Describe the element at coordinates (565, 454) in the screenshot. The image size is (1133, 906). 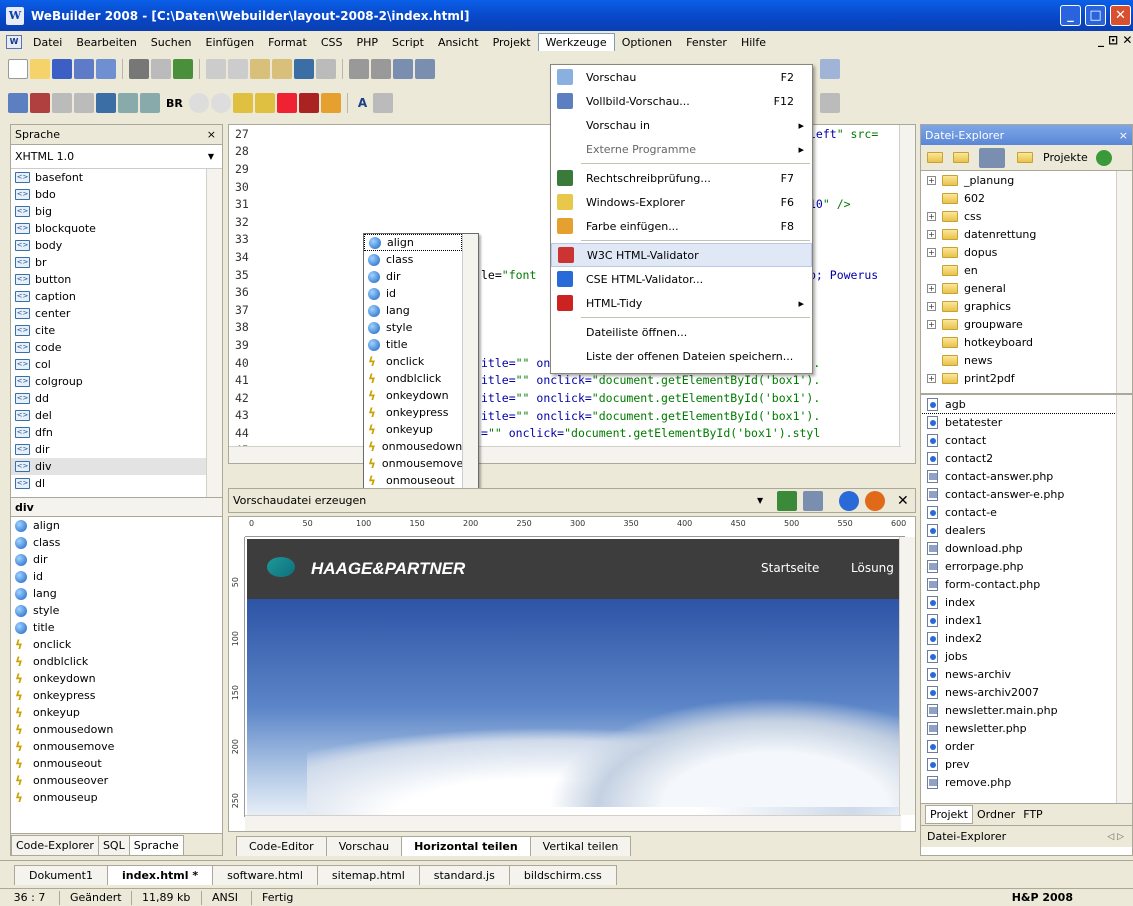
I see `editor-hscrollbar` at that location.